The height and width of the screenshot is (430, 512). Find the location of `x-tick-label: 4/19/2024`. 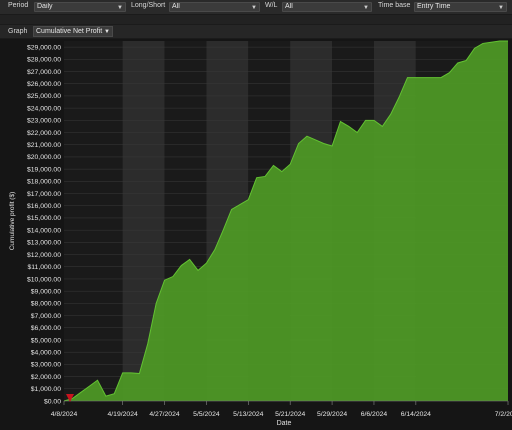

x-tick-label: 4/19/2024 is located at coordinates (123, 414).